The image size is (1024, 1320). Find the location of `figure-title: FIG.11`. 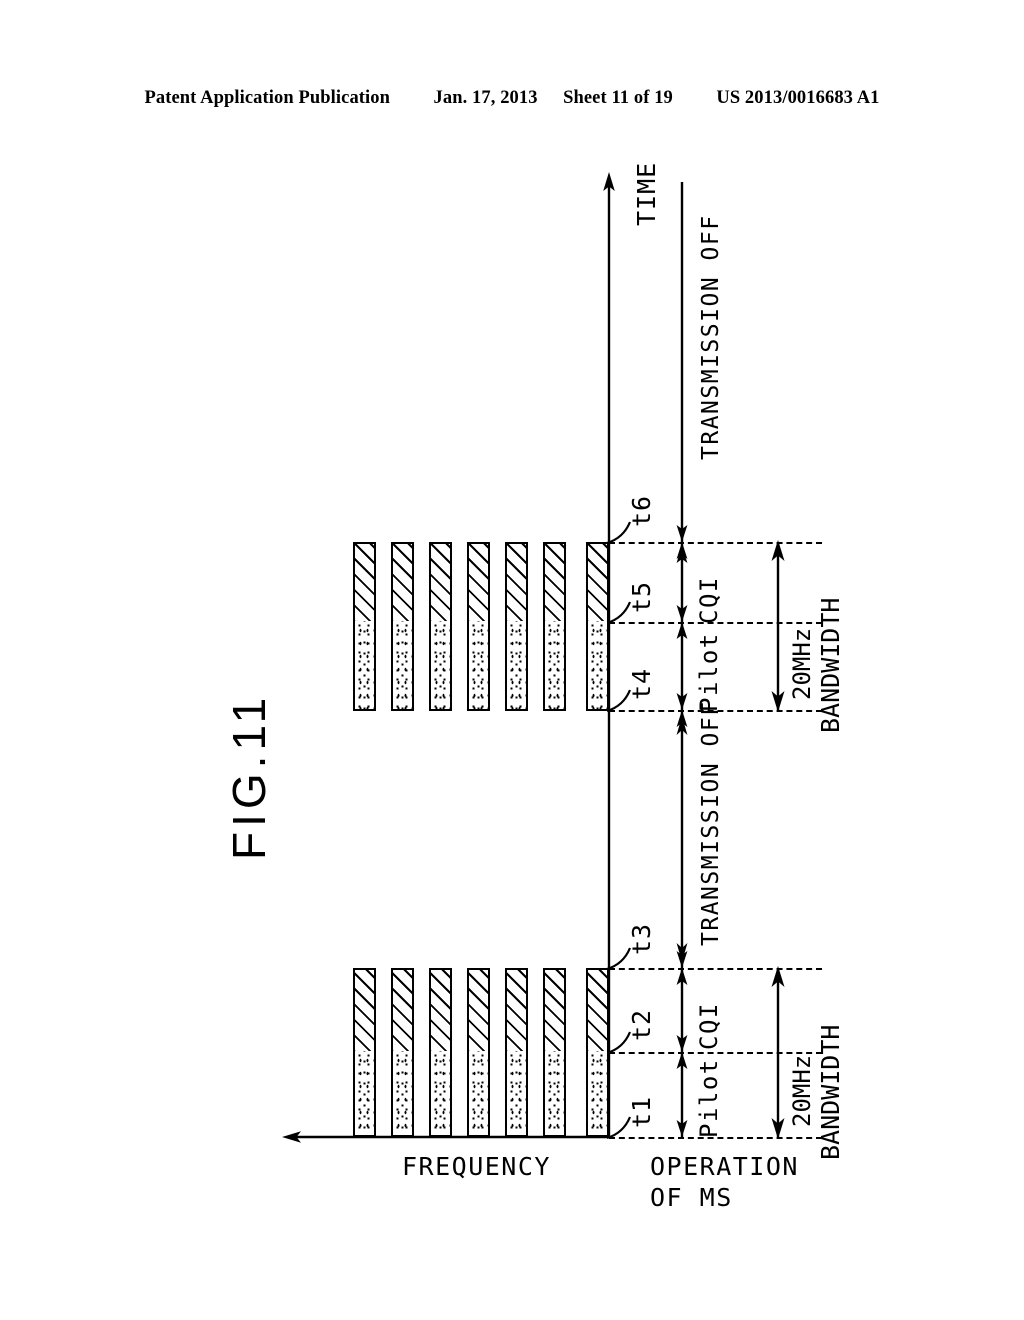

figure-title: FIG.11 is located at coordinates (249, 776).